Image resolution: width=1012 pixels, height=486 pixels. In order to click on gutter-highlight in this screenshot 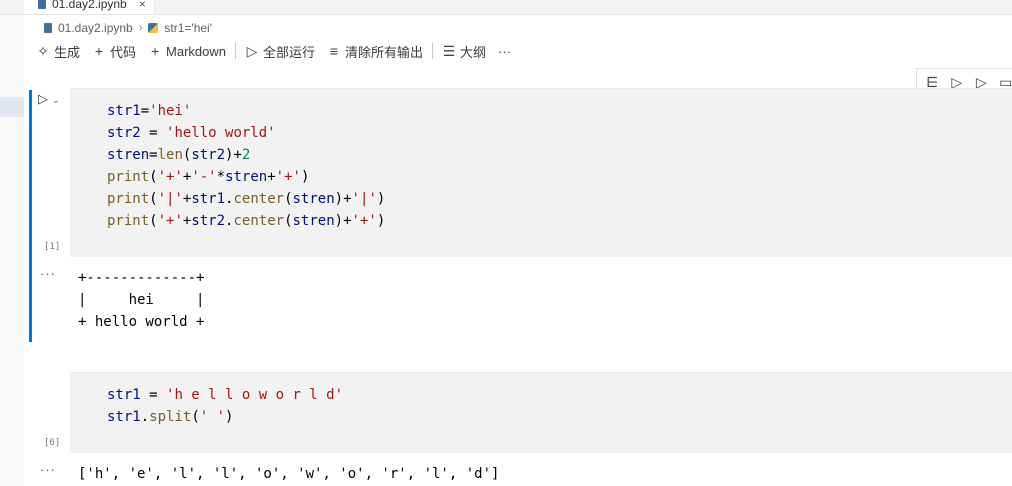, I will do `click(12, 107)`.